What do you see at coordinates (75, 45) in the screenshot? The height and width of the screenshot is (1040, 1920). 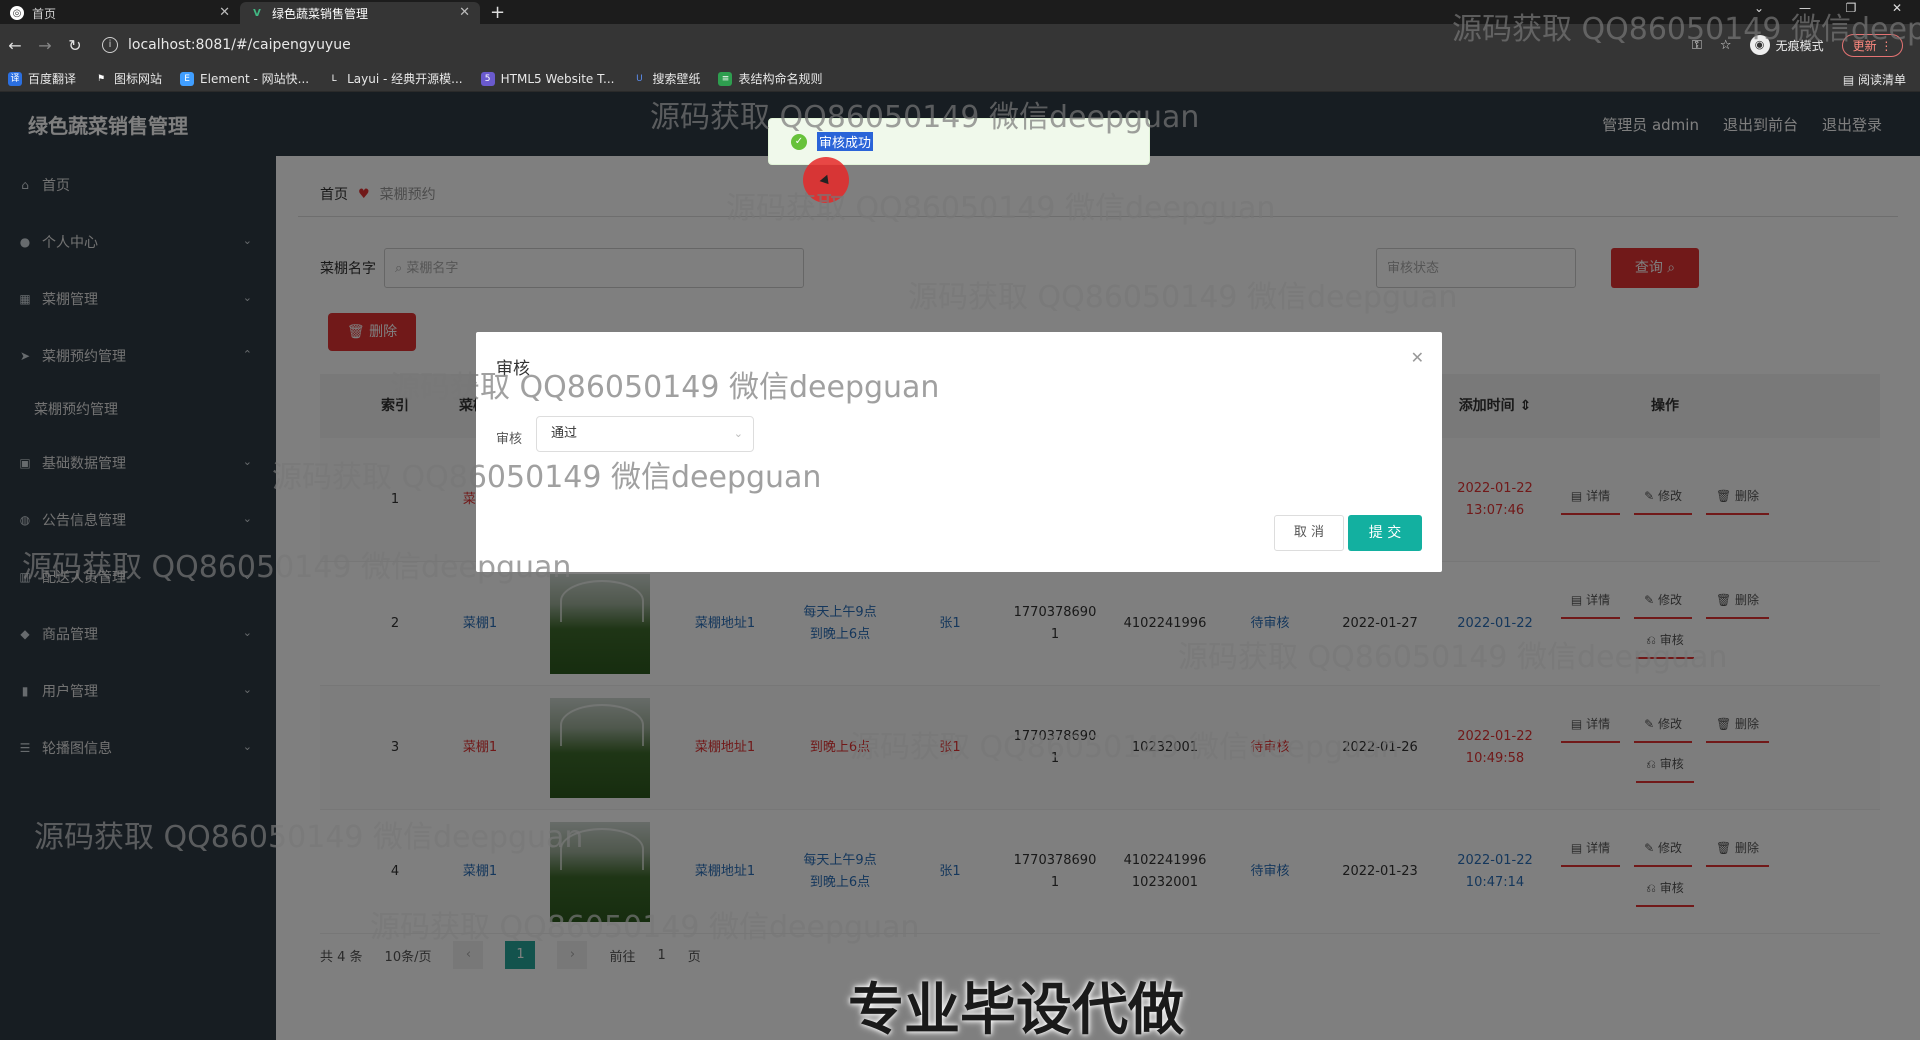 I see `reload-button: ↻` at bounding box center [75, 45].